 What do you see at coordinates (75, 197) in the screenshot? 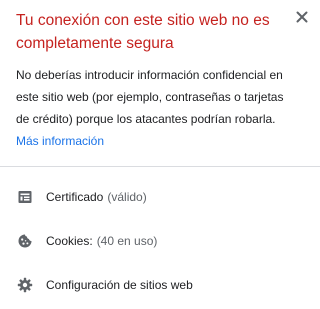
I see `certificate-label: Certificado` at bounding box center [75, 197].